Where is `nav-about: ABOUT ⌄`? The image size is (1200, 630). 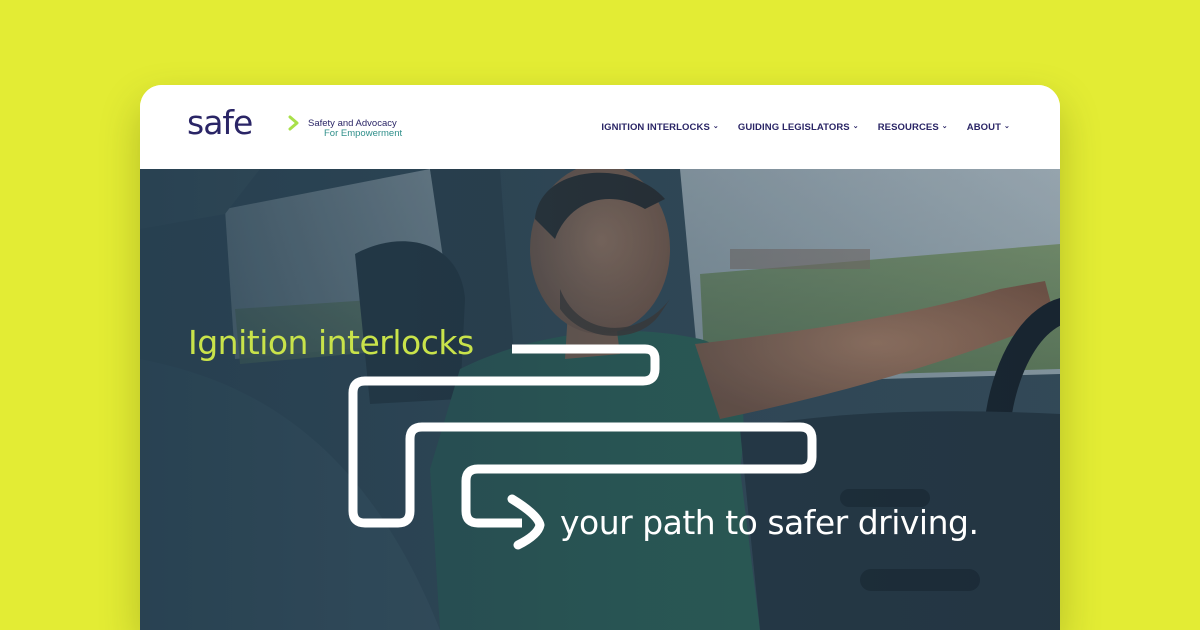
nav-about: ABOUT ⌄ is located at coordinates (988, 127).